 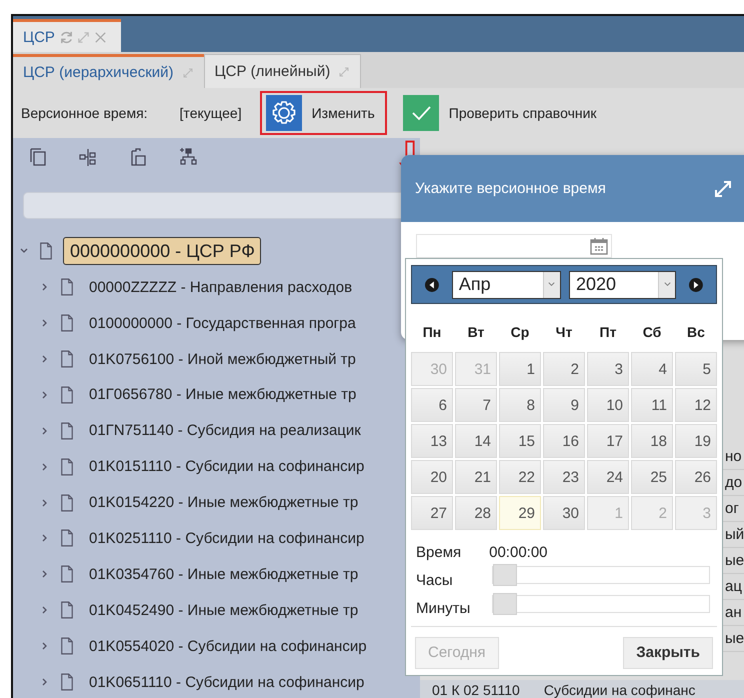 I want to click on day-cell: 4, so click(x=652, y=369).